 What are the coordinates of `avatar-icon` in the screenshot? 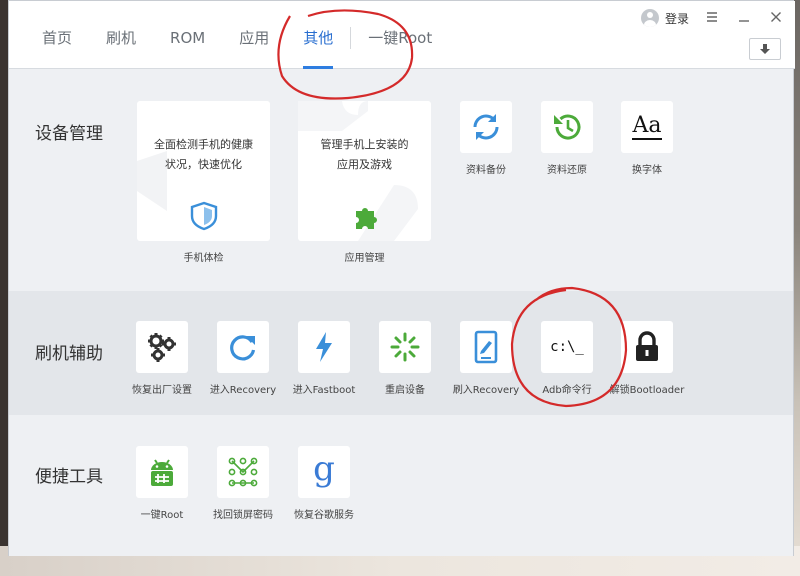 It's located at (649, 18).